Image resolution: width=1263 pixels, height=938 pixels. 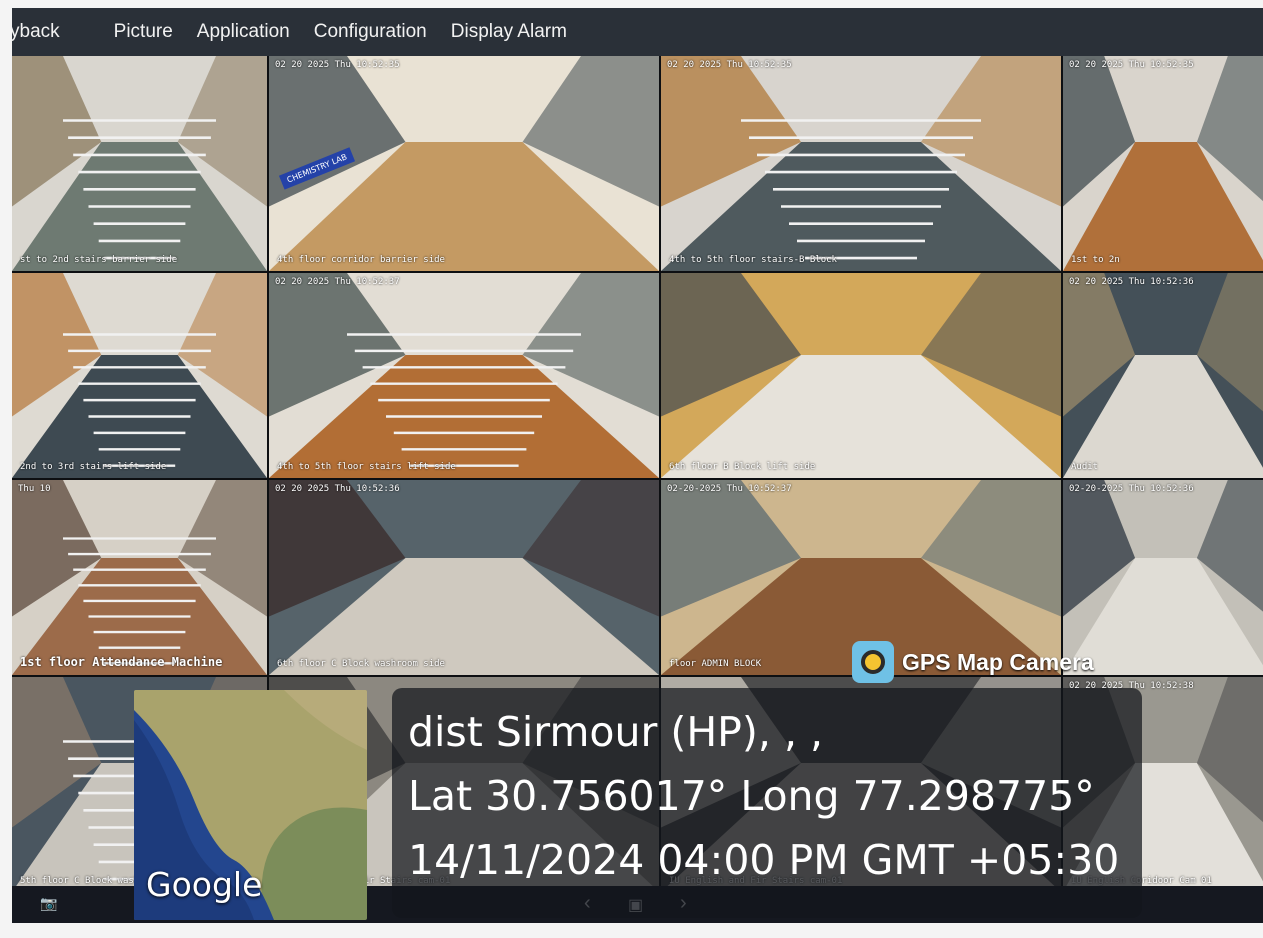 I want to click on camera-name: 4th floor corridor barrier side, so click(x=361, y=260).